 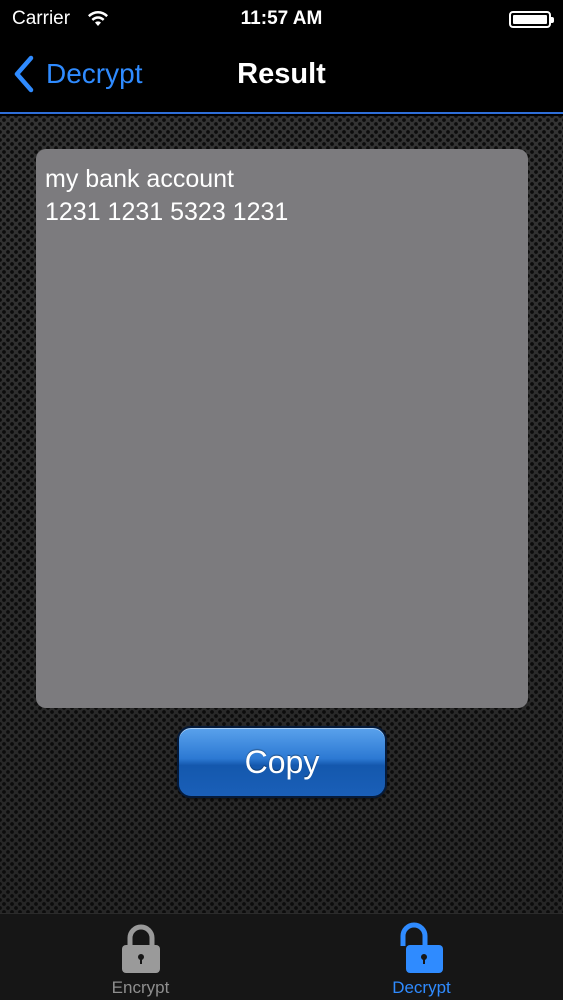 I want to click on tab-encrypt-label: Encrypt, so click(x=140, y=987).